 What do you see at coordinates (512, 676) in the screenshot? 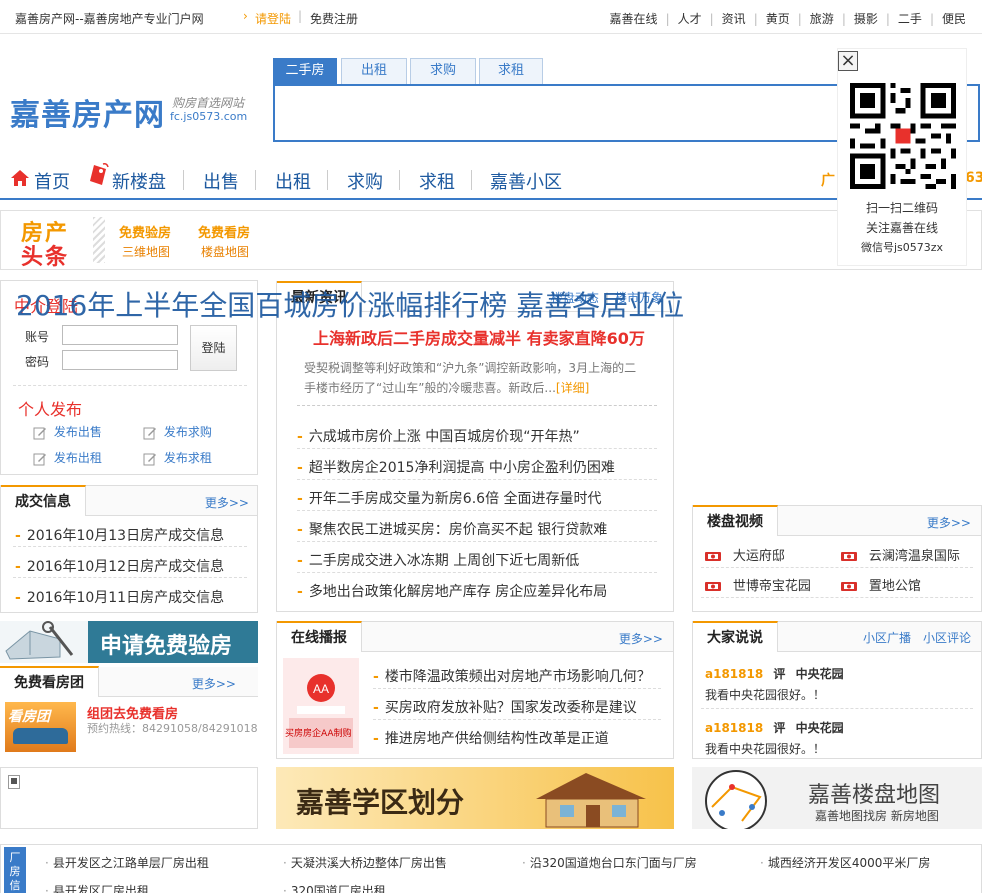
I see `broadcast-item: - 楼市降温政策频出对房地产市场影响几何？` at bounding box center [512, 676].